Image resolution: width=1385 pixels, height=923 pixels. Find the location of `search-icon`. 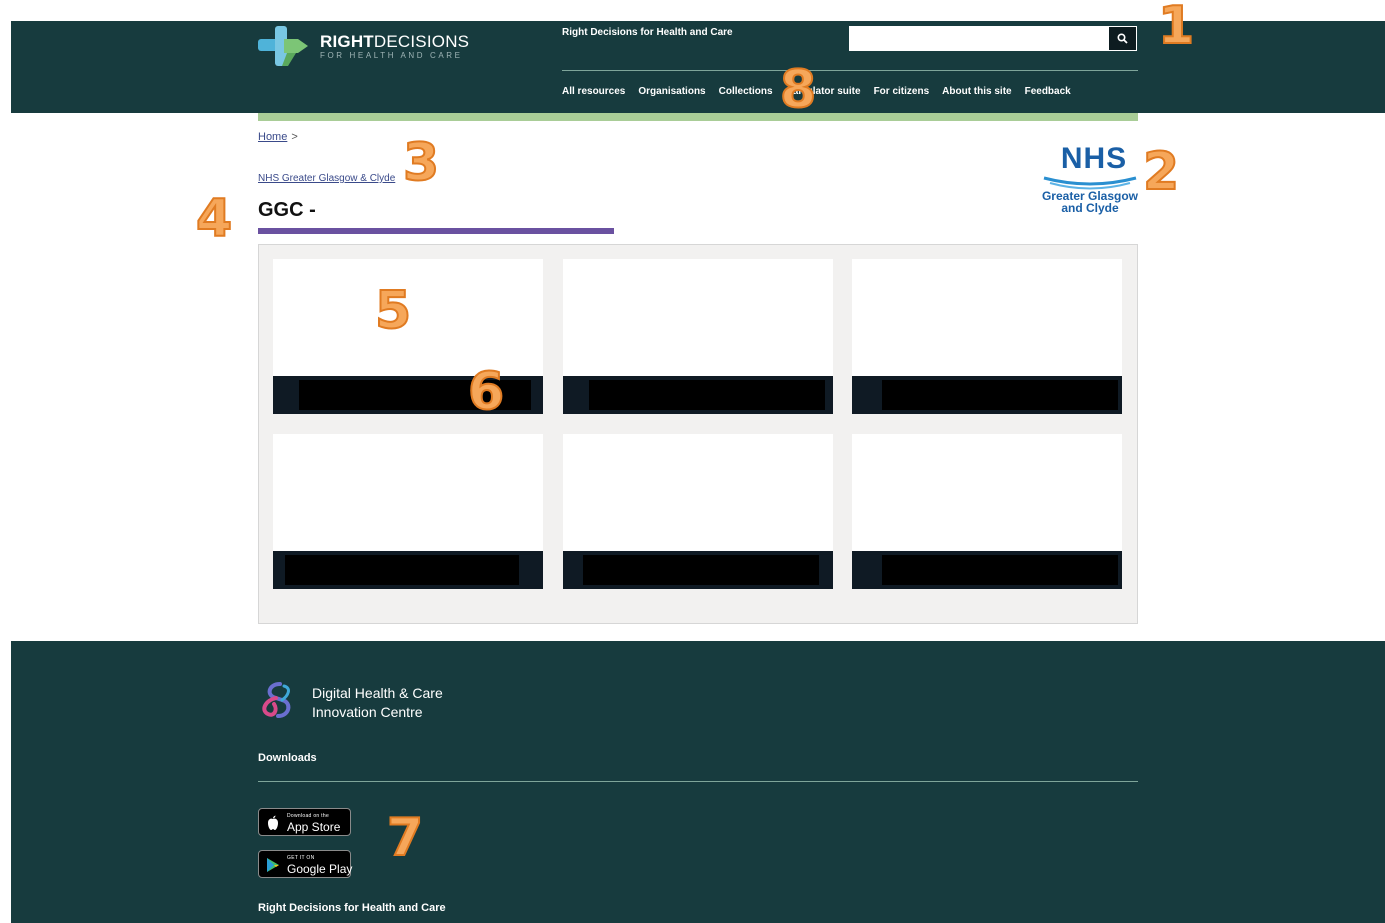

search-icon is located at coordinates (1122, 38).